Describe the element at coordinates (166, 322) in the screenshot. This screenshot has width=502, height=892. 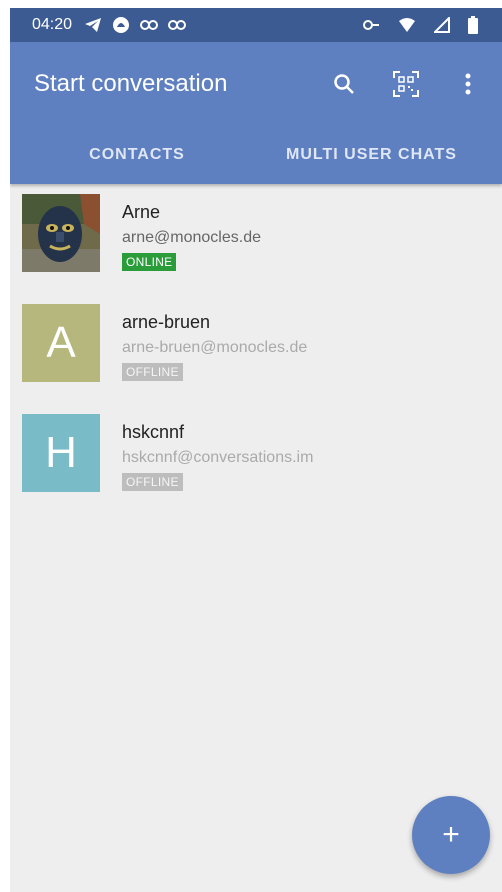
I see `contact-name: arne-bruen` at that location.